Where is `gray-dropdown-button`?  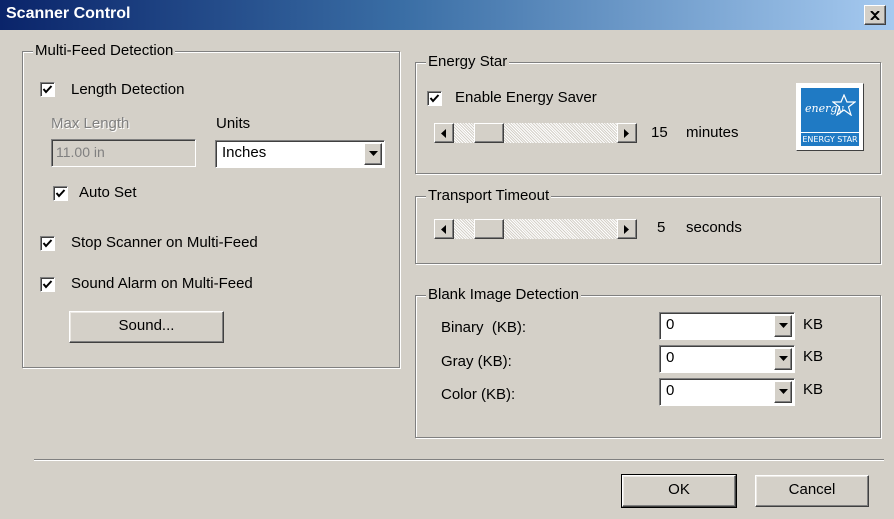
gray-dropdown-button is located at coordinates (783, 359).